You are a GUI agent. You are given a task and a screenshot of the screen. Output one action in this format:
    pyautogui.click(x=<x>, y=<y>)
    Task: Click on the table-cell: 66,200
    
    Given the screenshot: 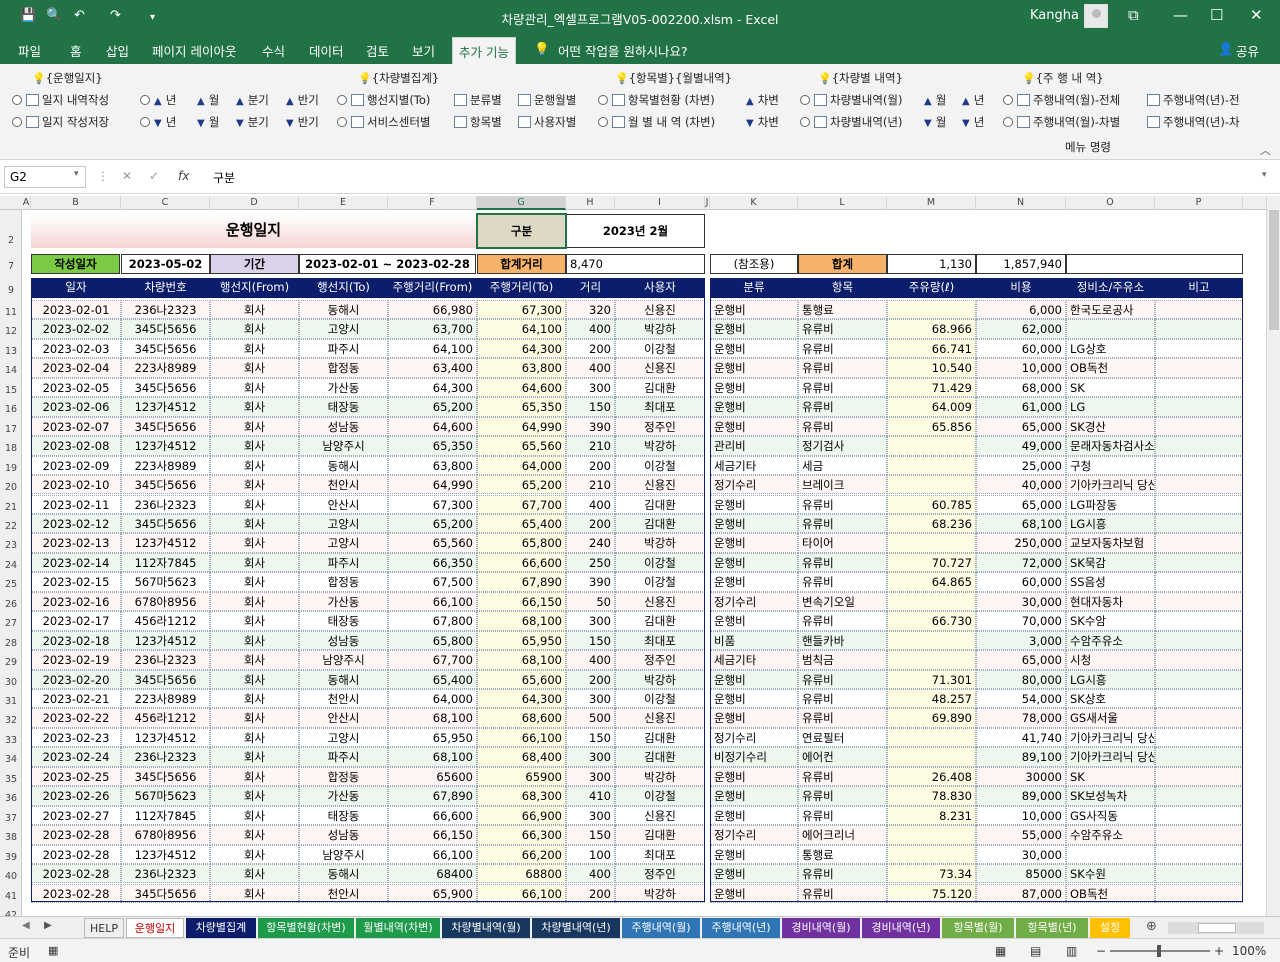 What is the action you would take?
    pyautogui.click(x=521, y=854)
    